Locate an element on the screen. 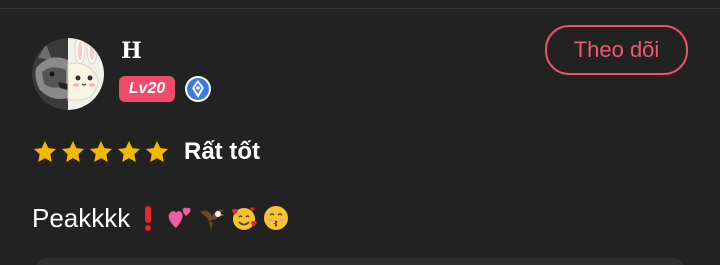 This screenshot has width=720, height=265. avatar is located at coordinates (68, 74).